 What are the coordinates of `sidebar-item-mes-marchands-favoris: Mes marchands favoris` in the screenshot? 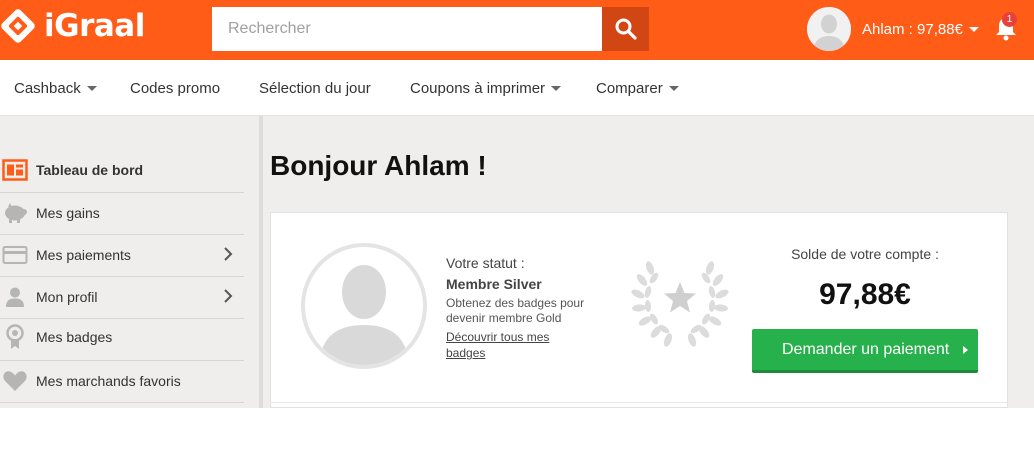 It's located at (122, 381).